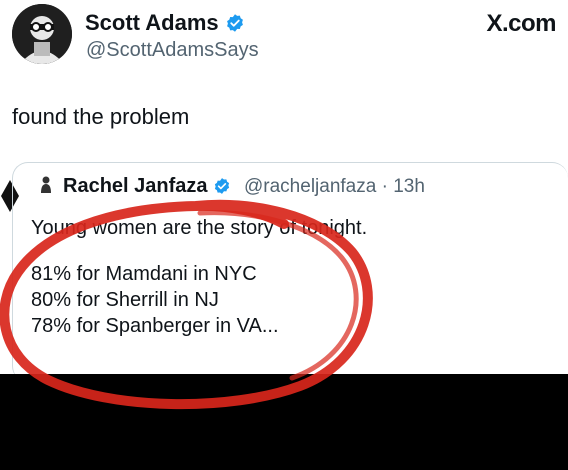  I want to click on author-handle: @ScottAdamsSays, so click(172, 50).